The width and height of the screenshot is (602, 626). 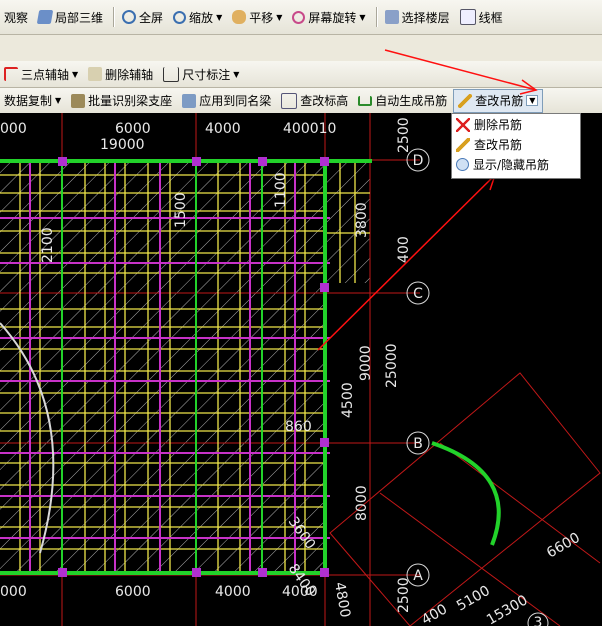 I want to click on dim-vert-2100: 2100, so click(x=48, y=245).